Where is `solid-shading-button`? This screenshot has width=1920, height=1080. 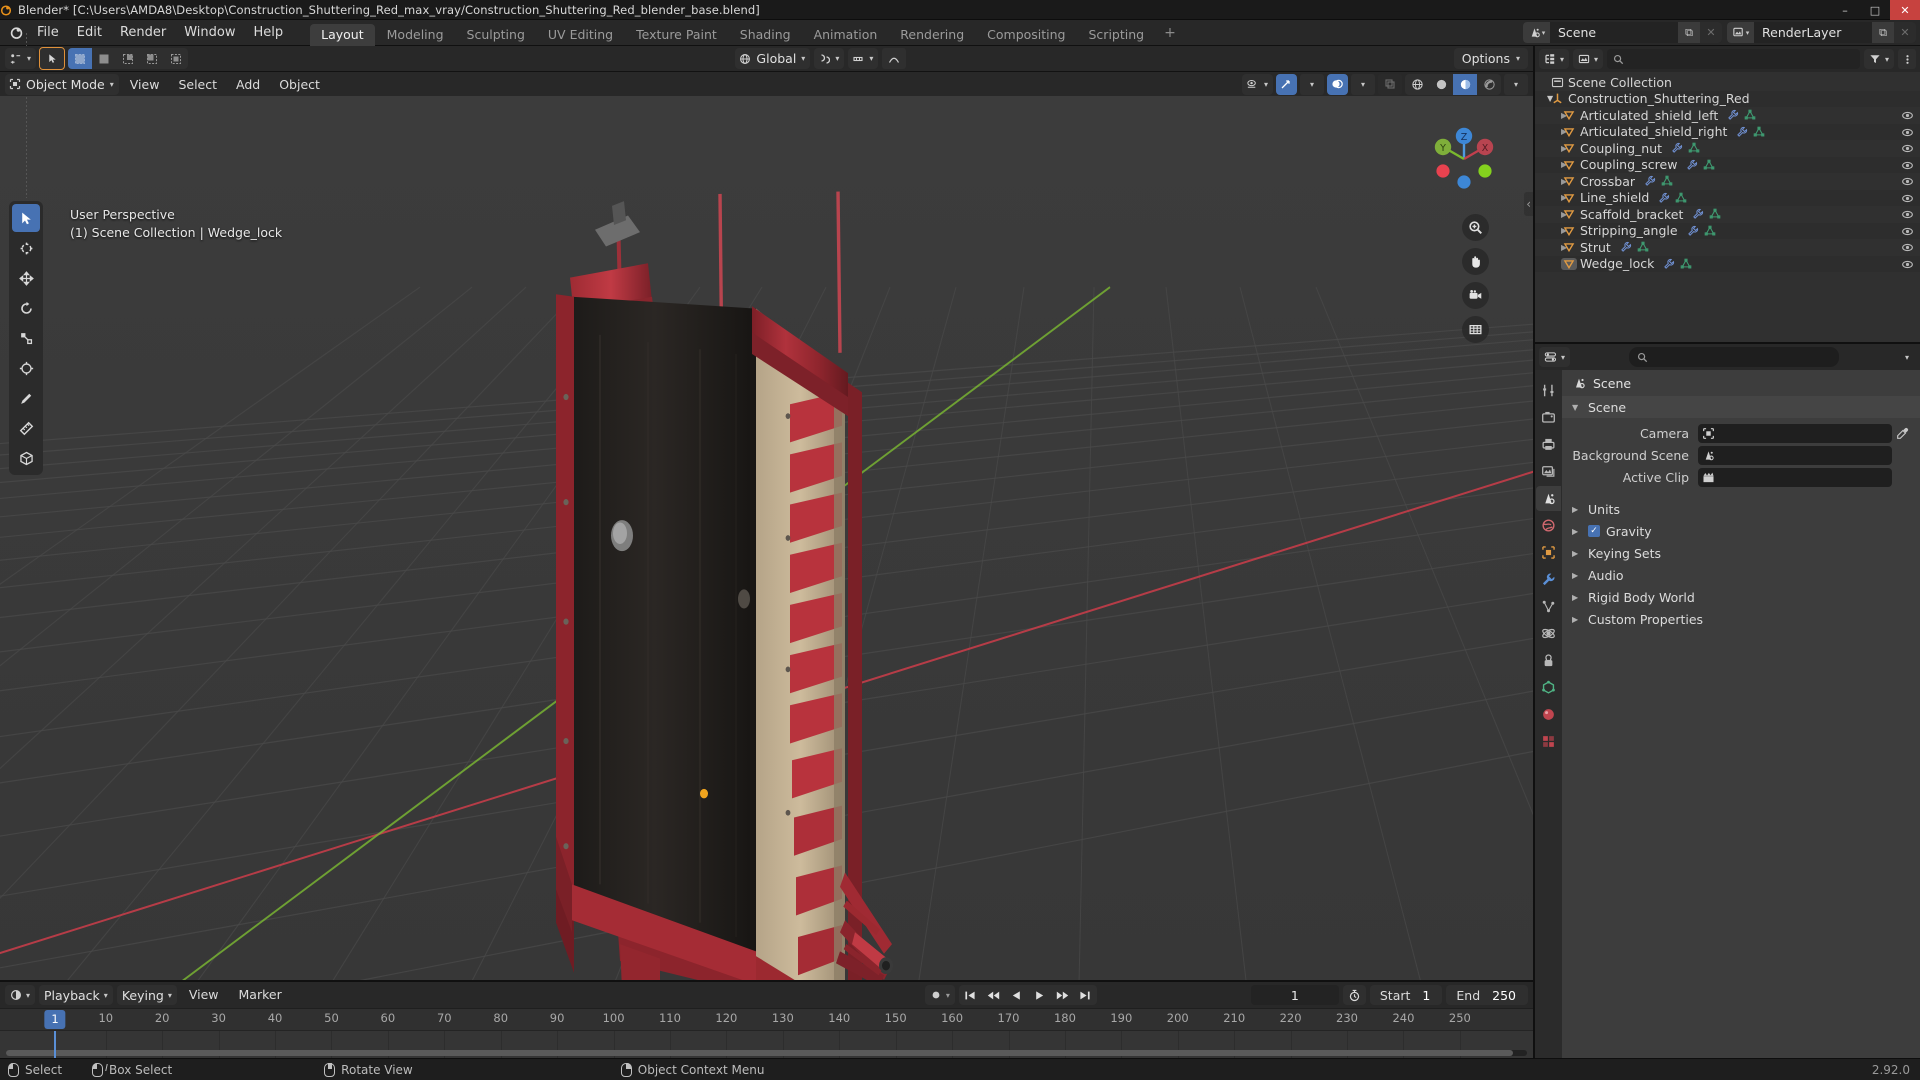
solid-shading-button is located at coordinates (1441, 84).